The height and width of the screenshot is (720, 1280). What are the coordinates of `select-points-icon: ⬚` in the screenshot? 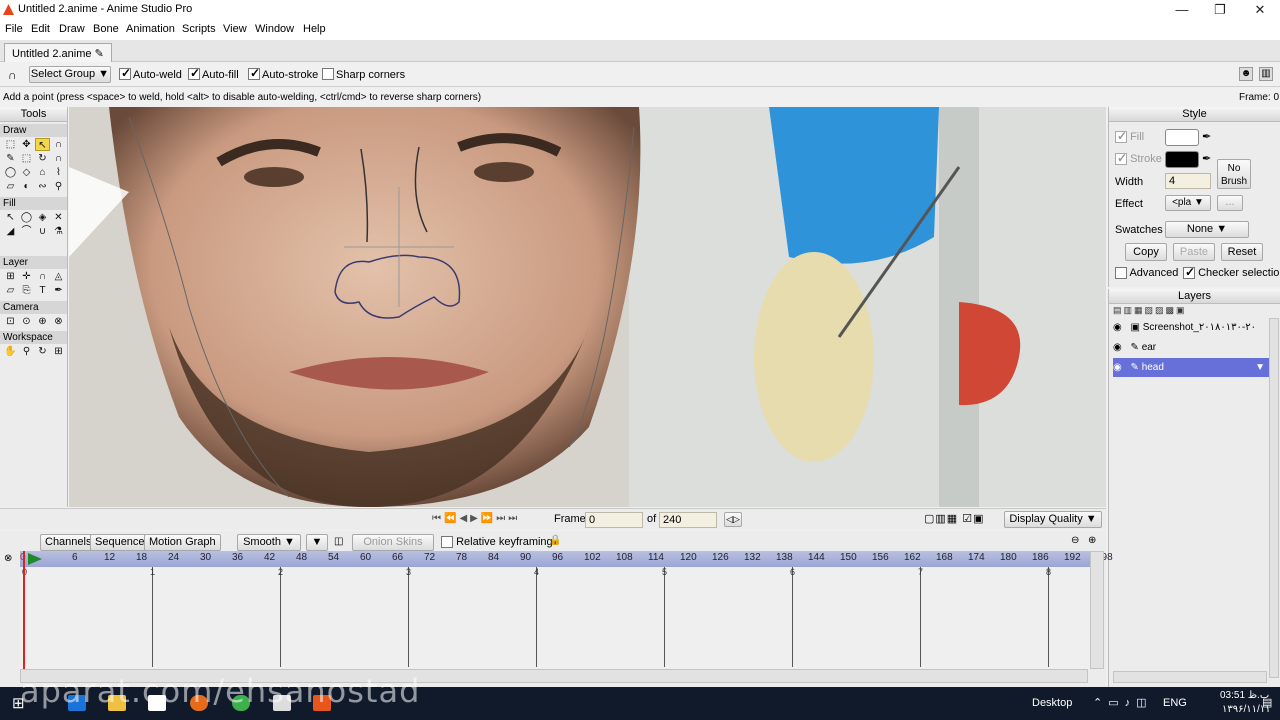 It's located at (10, 144).